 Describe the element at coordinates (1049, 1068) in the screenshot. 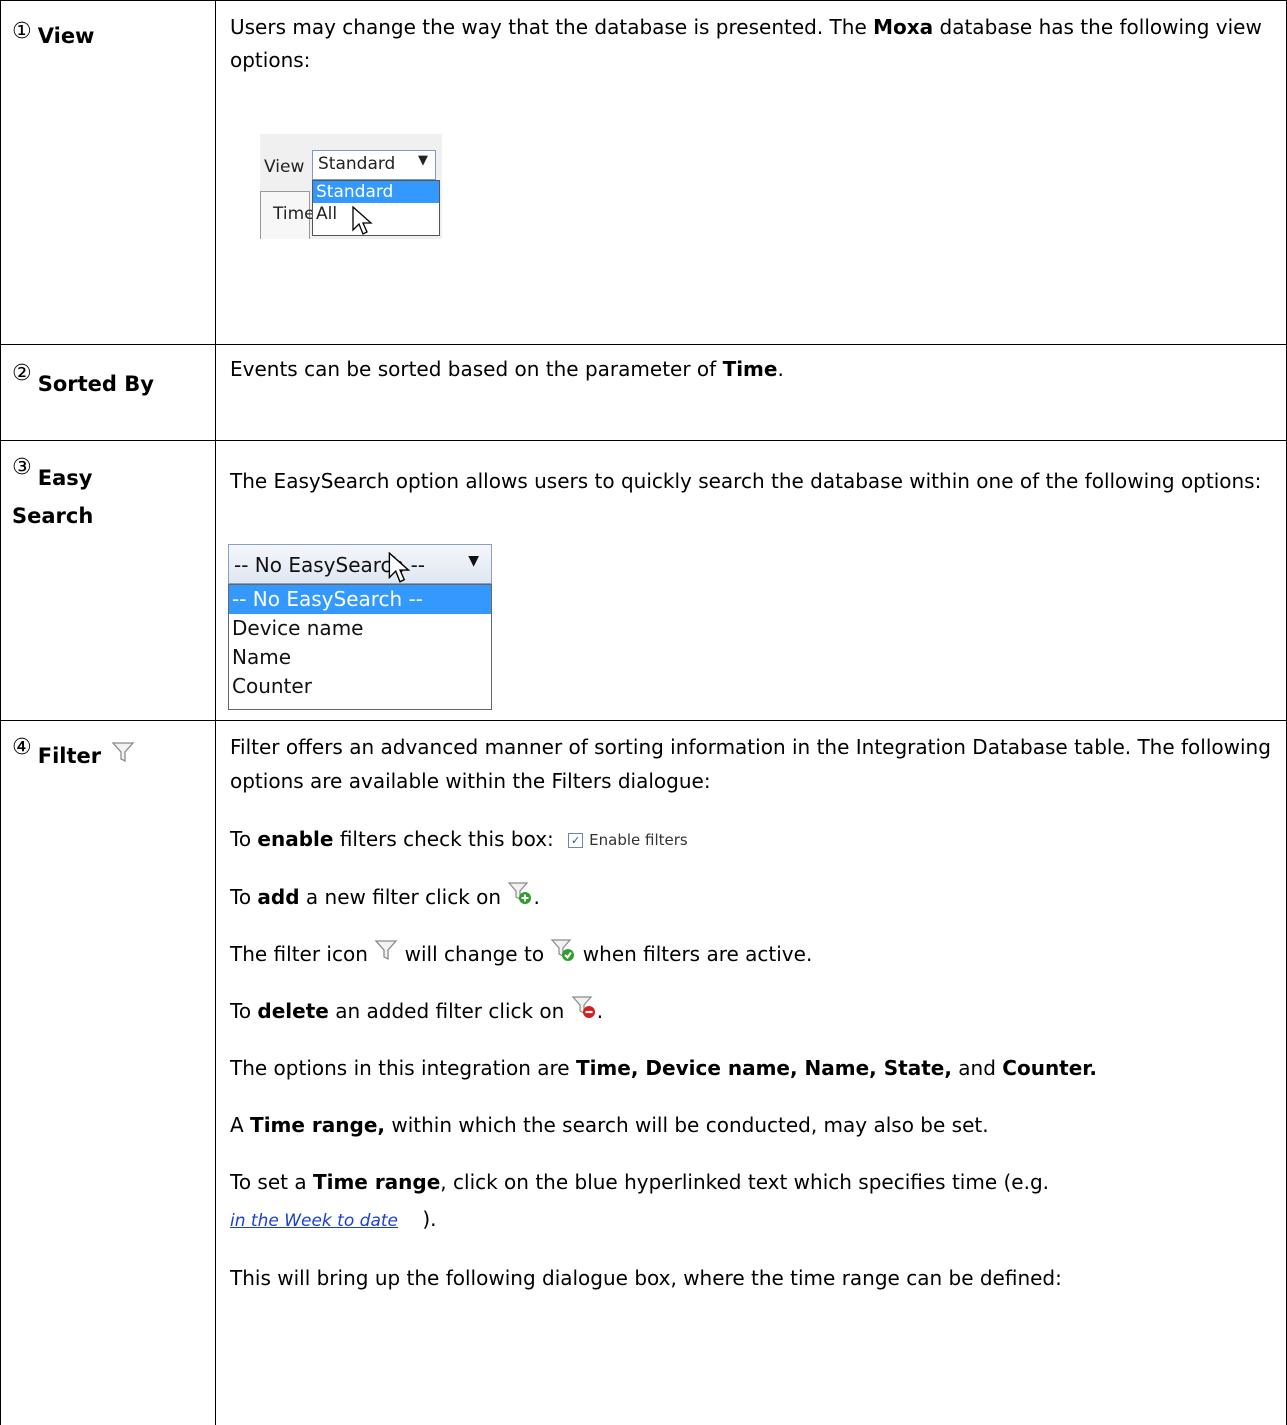

I see `desc-bold: Counter.` at that location.